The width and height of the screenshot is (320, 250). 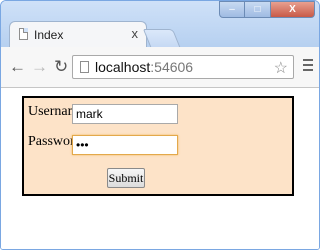 What do you see at coordinates (172, 67) in the screenshot?
I see `url-port: :54606` at bounding box center [172, 67].